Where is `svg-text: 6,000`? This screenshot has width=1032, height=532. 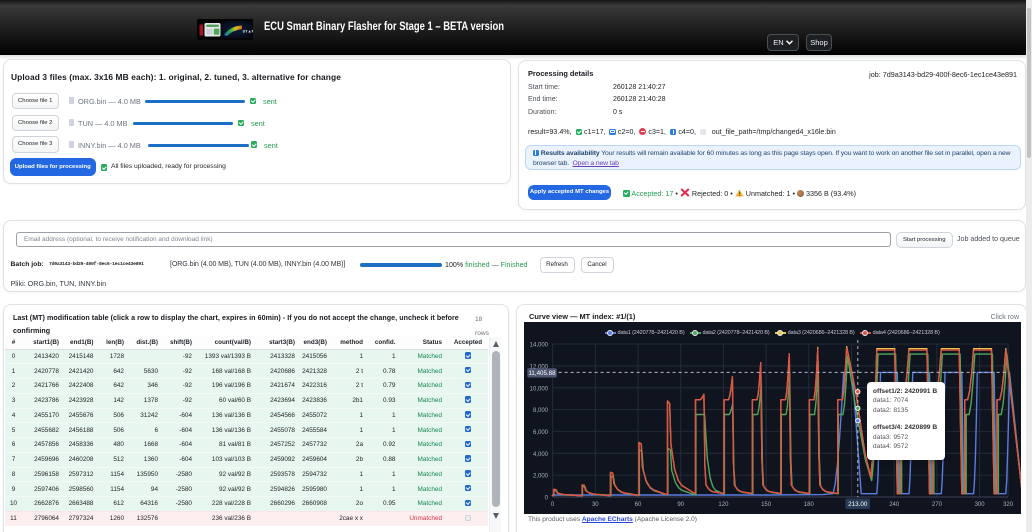 svg-text: 6,000 is located at coordinates (541, 433).